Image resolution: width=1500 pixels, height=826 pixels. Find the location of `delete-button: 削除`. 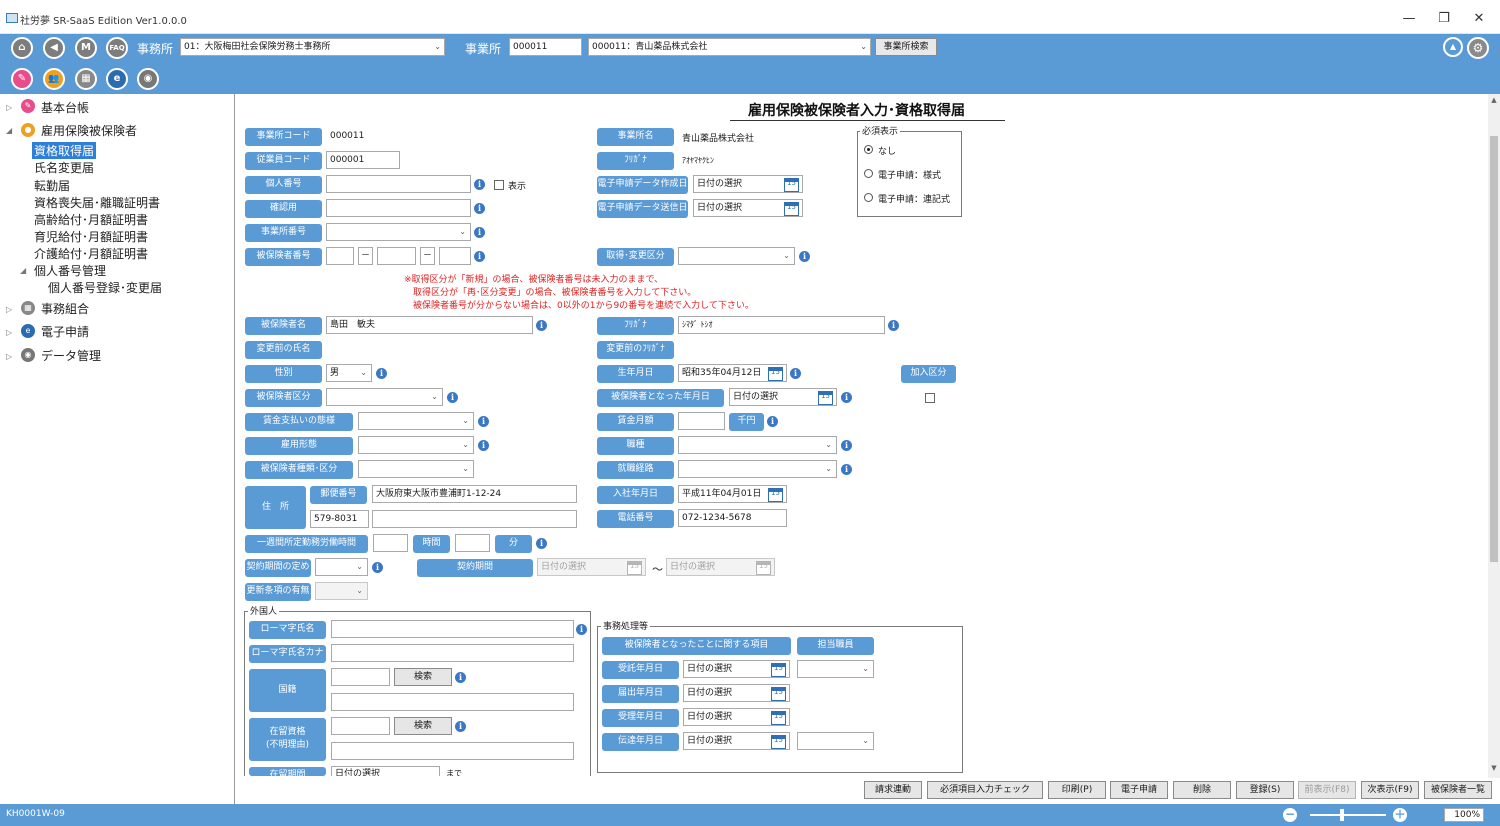

delete-button: 削除 is located at coordinates (1202, 790).